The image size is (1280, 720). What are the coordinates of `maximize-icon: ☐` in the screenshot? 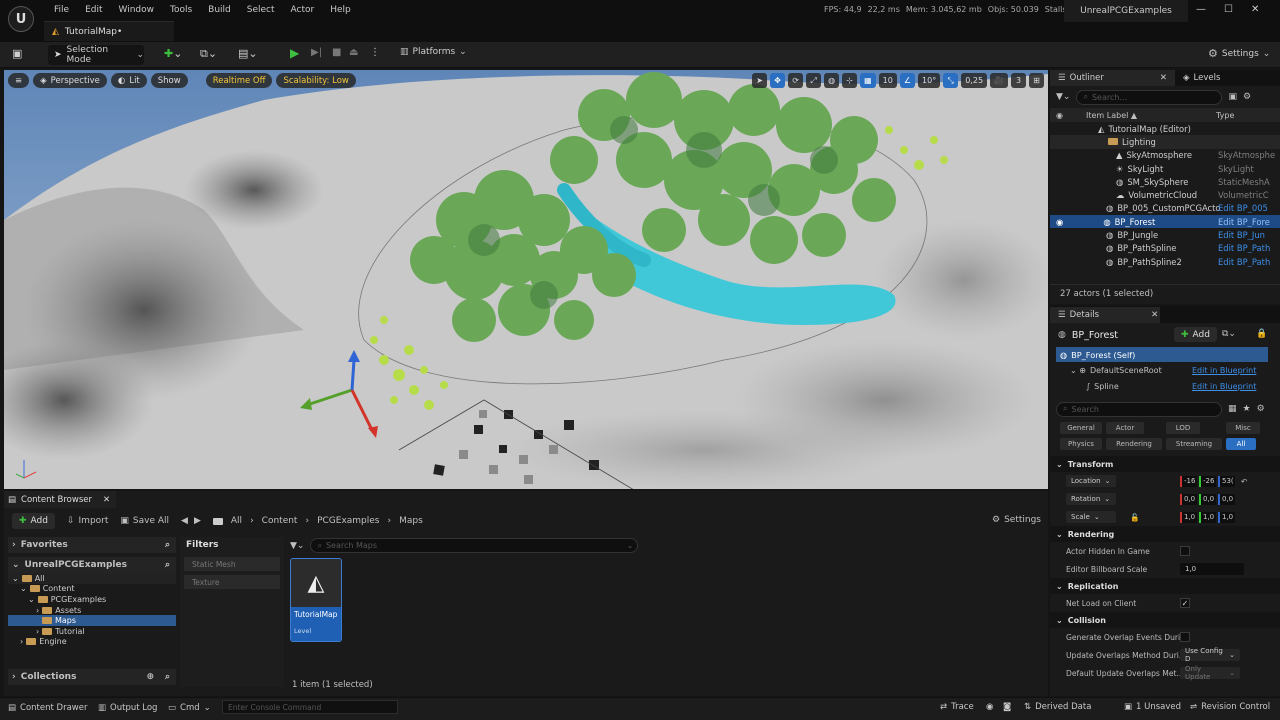 It's located at (1228, 9).